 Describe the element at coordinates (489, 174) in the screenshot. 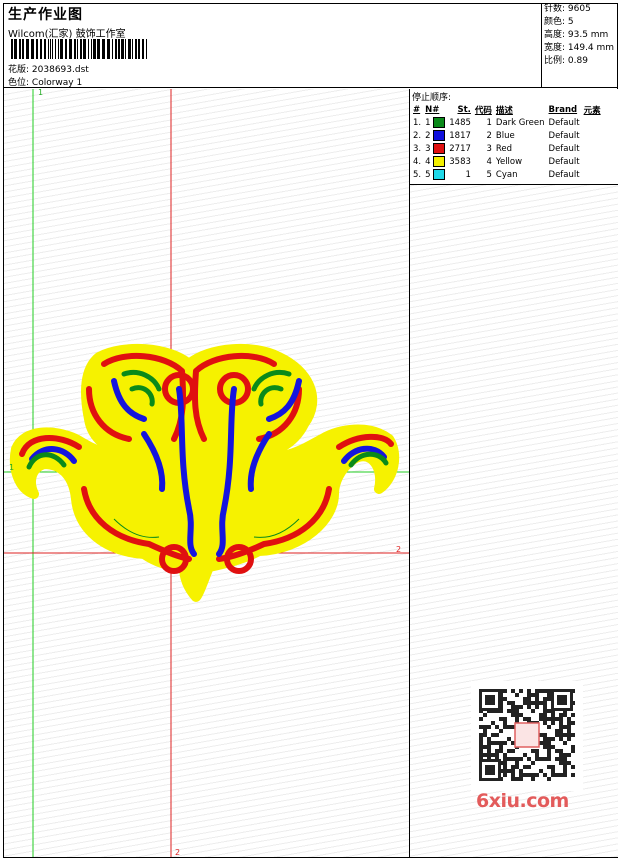

I see `row-code: 5` at that location.